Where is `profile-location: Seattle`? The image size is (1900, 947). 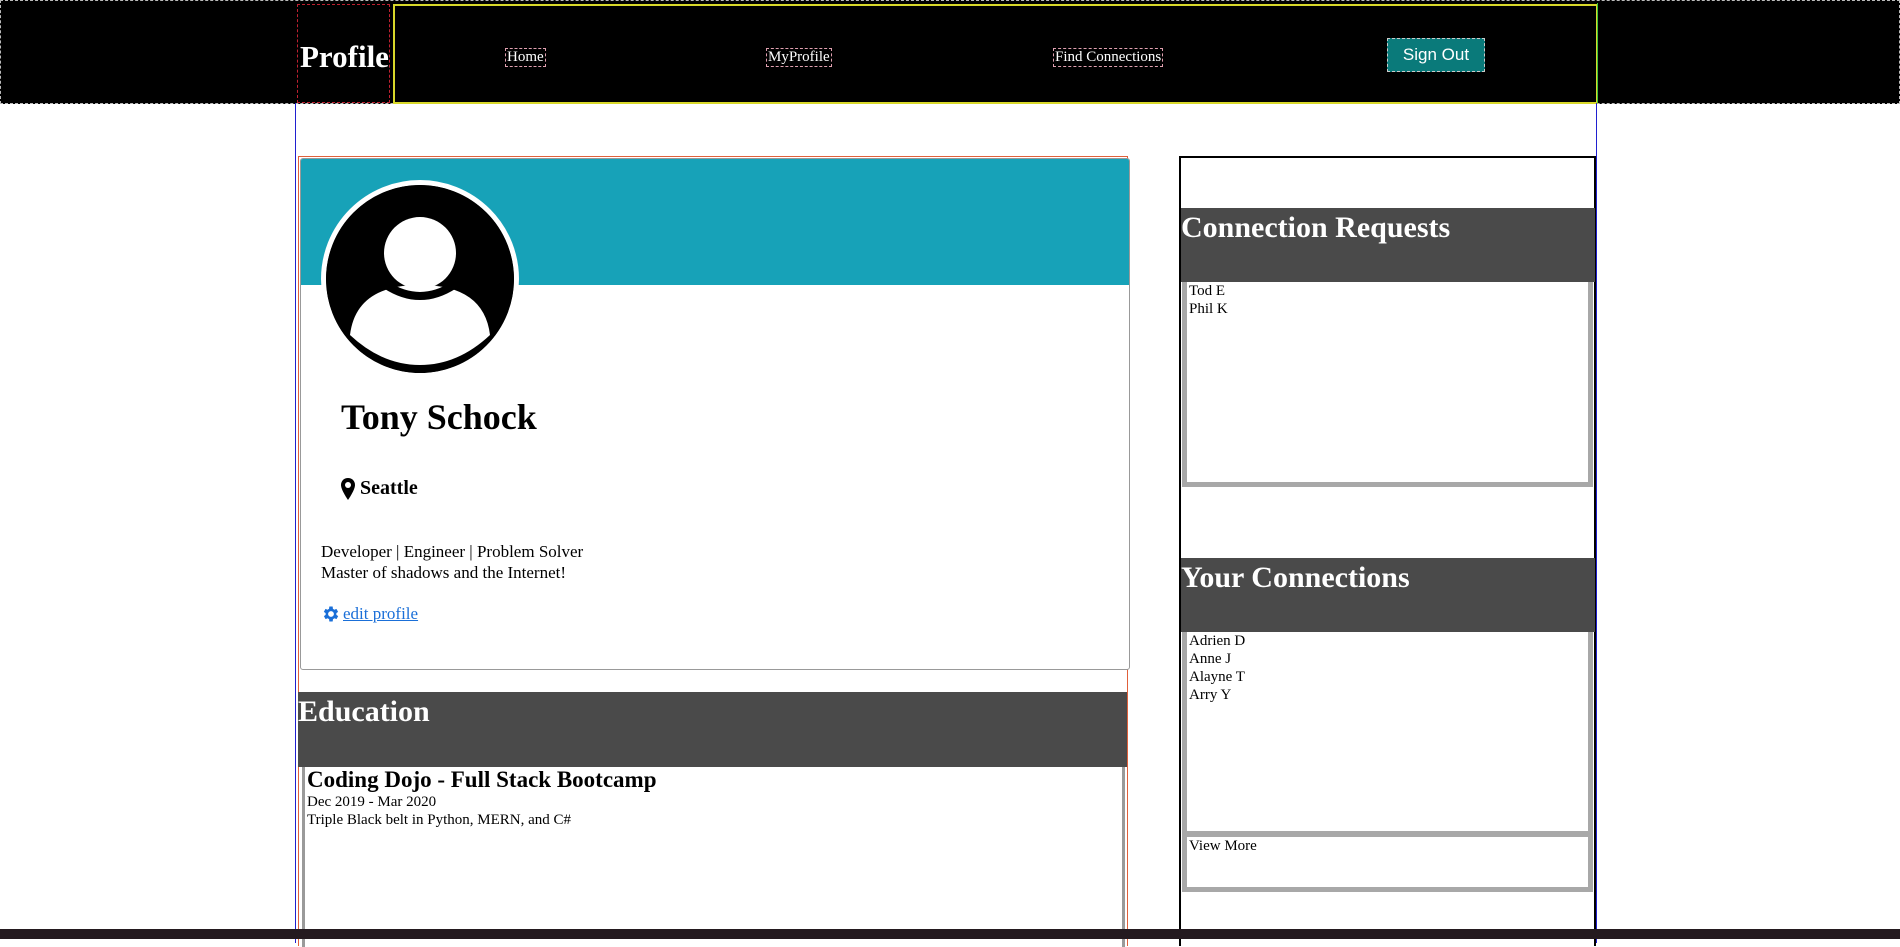 profile-location: Seattle is located at coordinates (379, 488).